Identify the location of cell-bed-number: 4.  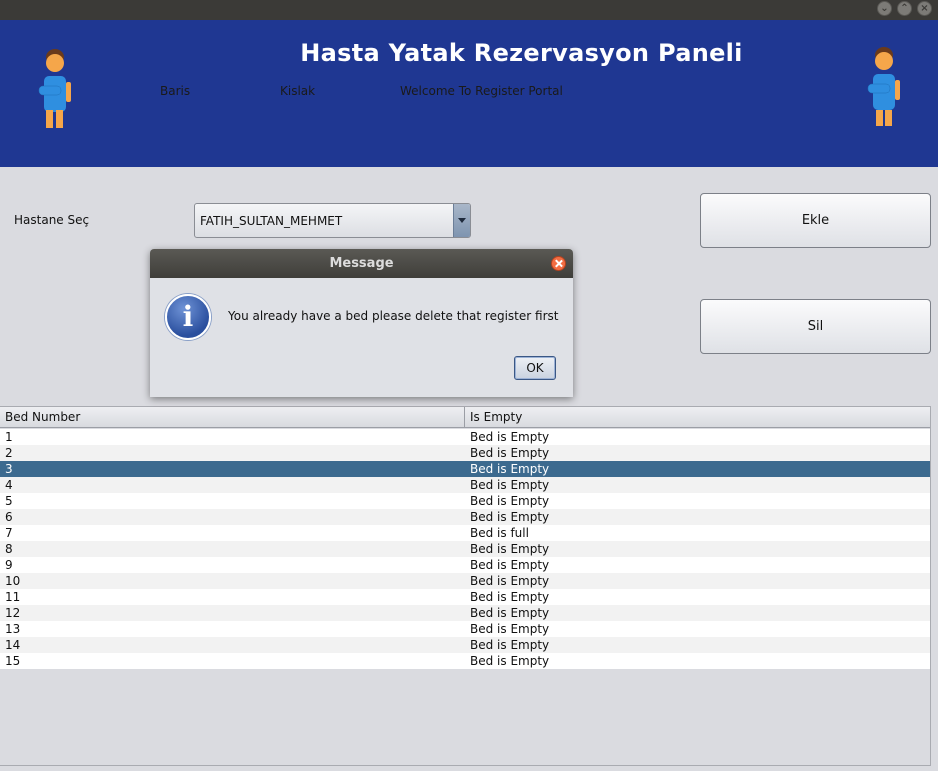
(9, 485).